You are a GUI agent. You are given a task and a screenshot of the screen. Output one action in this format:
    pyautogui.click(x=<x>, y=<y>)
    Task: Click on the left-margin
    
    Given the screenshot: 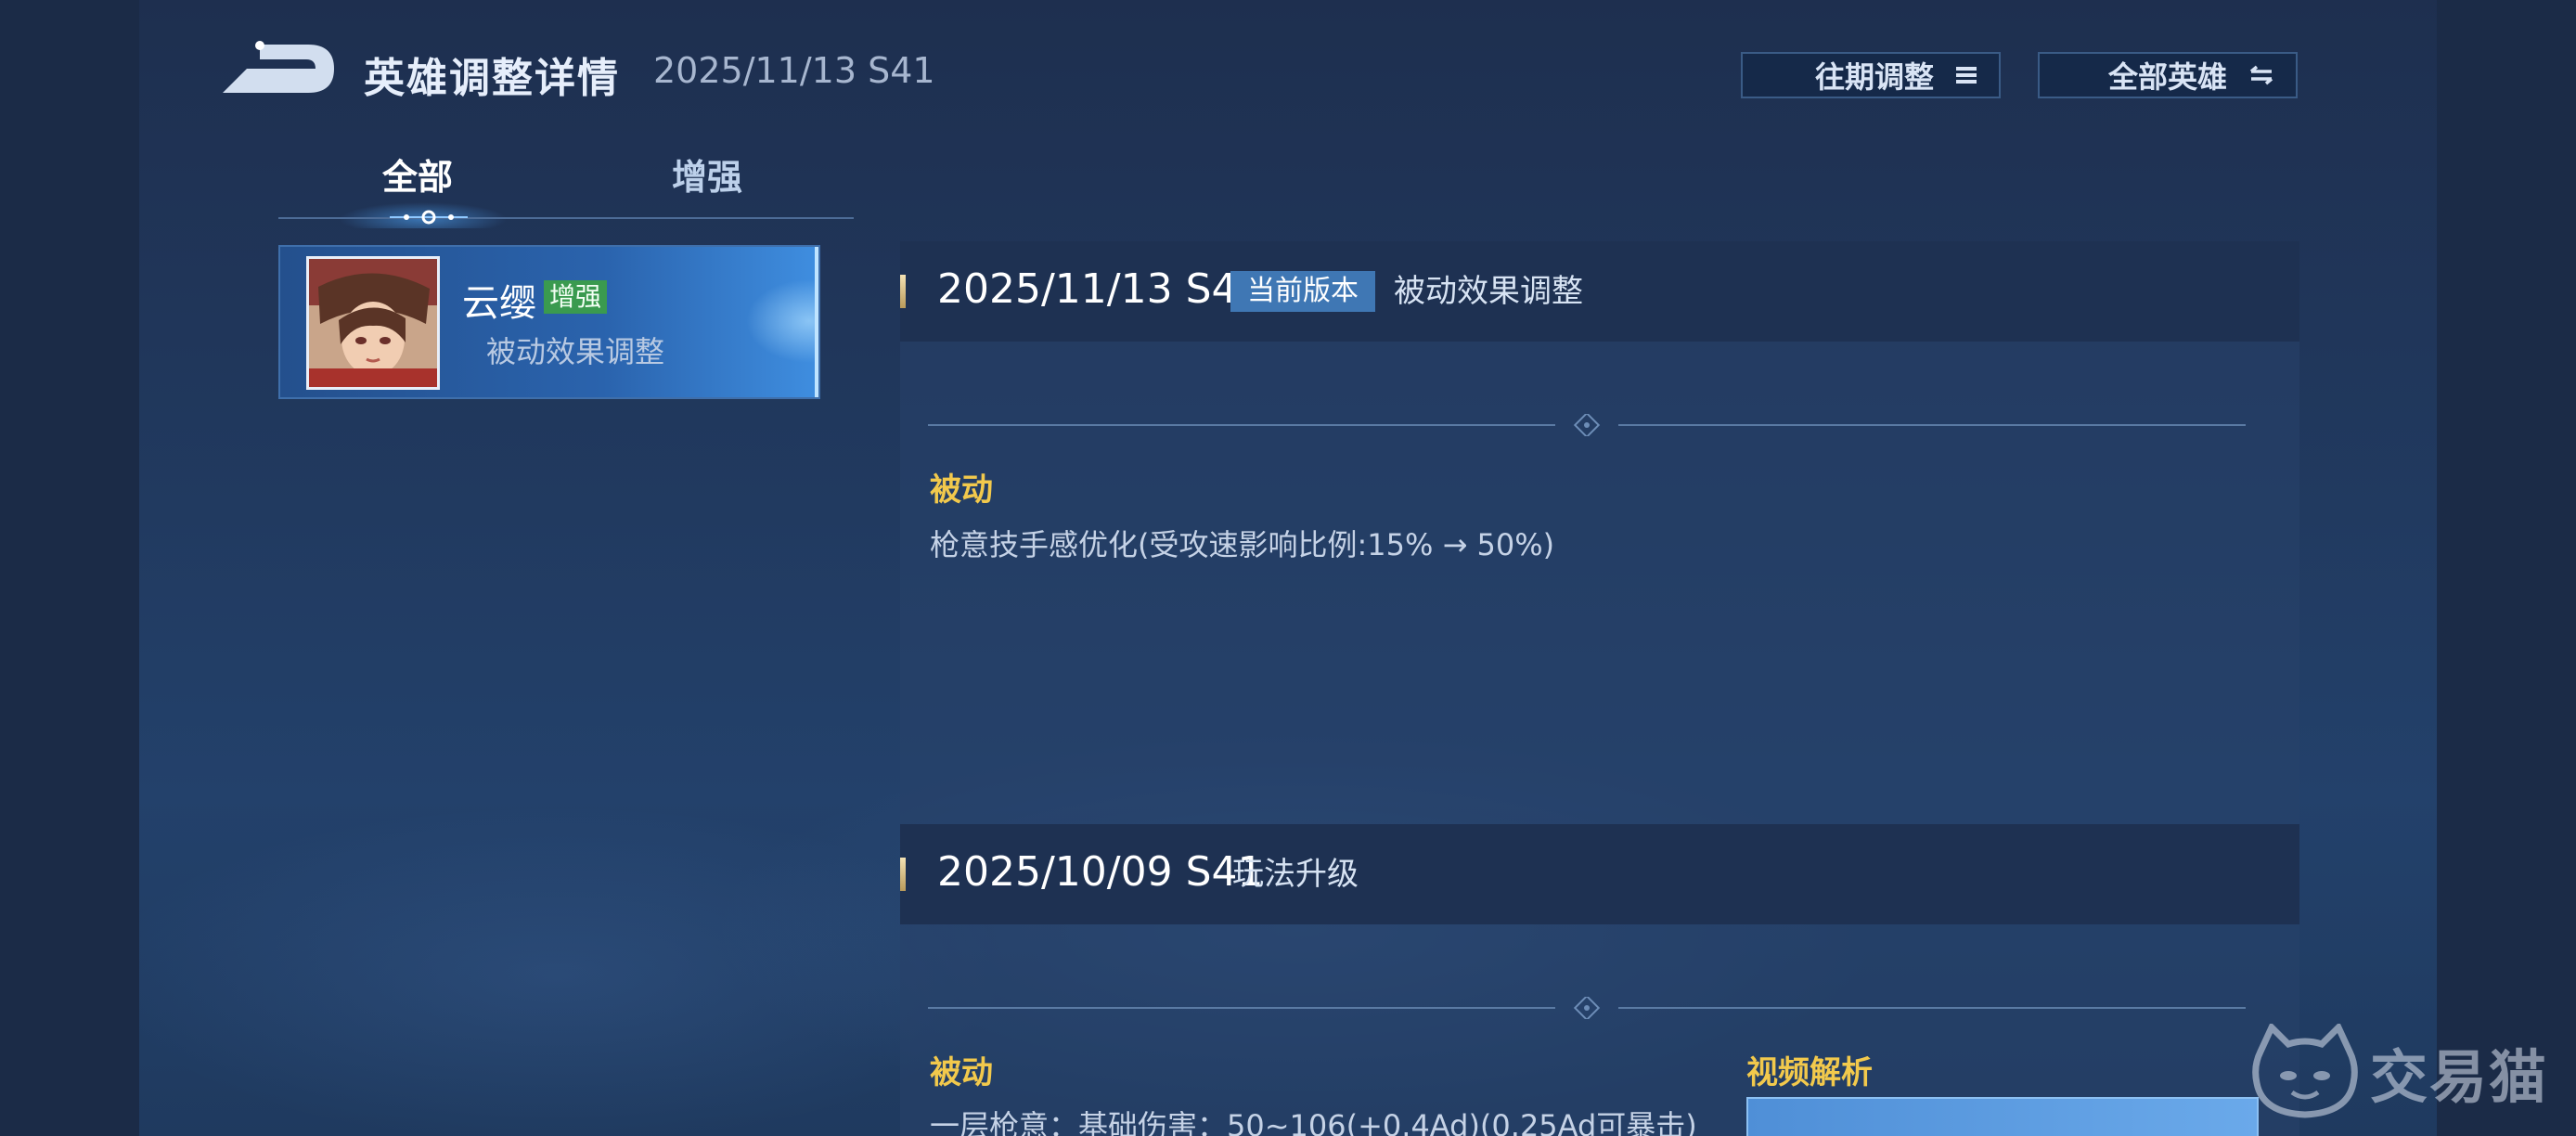 What is the action you would take?
    pyautogui.click(x=69, y=568)
    